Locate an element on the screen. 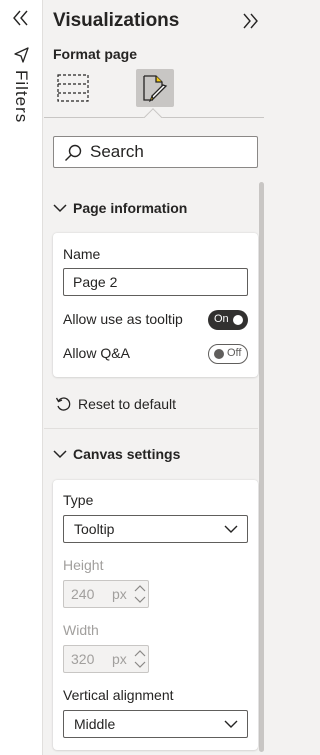 Image resolution: width=320 pixels, height=755 pixels. name-label: Name is located at coordinates (82, 254).